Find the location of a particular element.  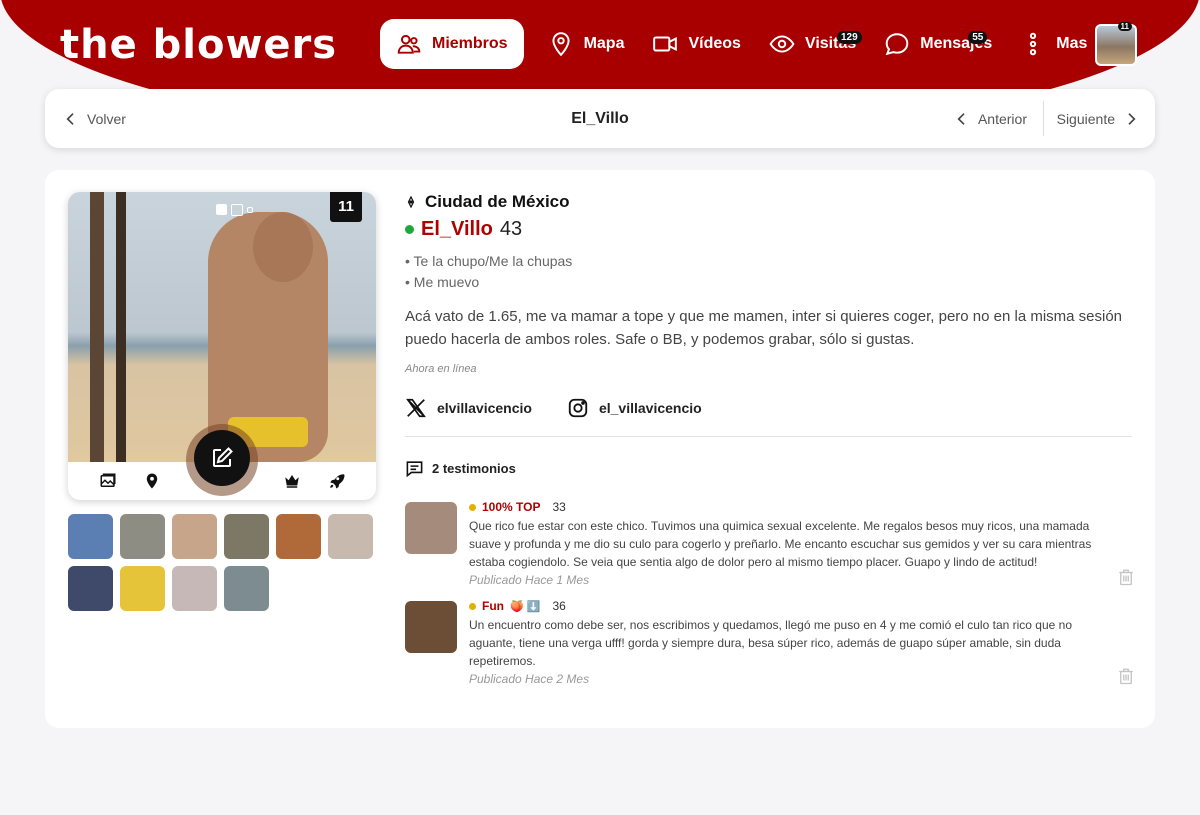

profile-tag: • Me muevo is located at coordinates (442, 282).